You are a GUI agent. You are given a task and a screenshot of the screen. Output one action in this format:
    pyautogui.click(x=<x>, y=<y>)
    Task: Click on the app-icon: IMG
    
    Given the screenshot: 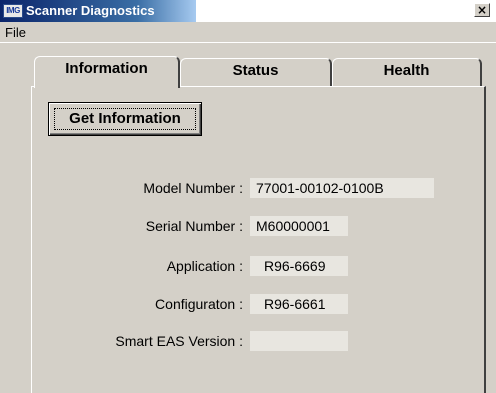 What is the action you would take?
    pyautogui.click(x=13, y=11)
    